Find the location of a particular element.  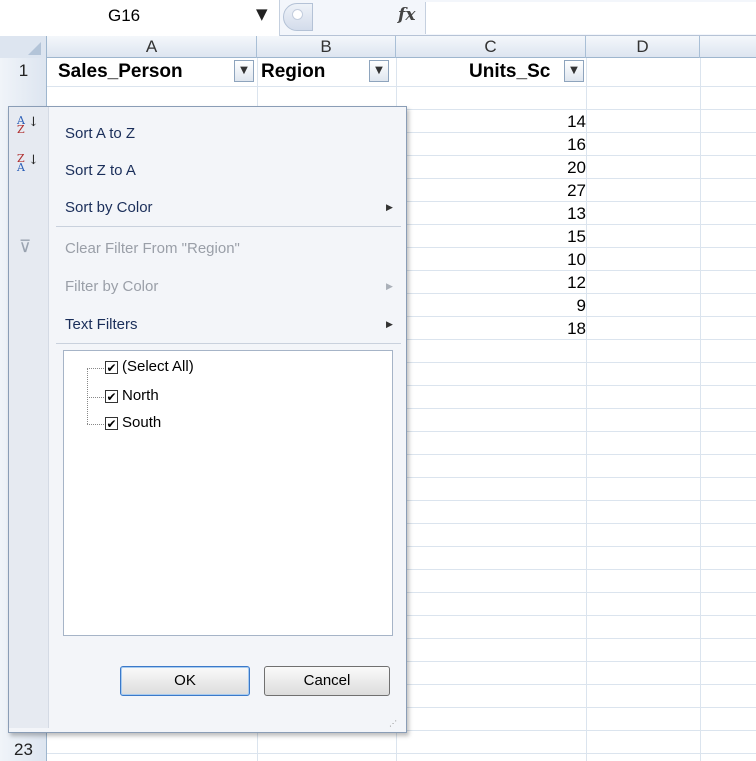

clear-filter-menu-item: Clear Filter From "Region" is located at coordinates (152, 248).